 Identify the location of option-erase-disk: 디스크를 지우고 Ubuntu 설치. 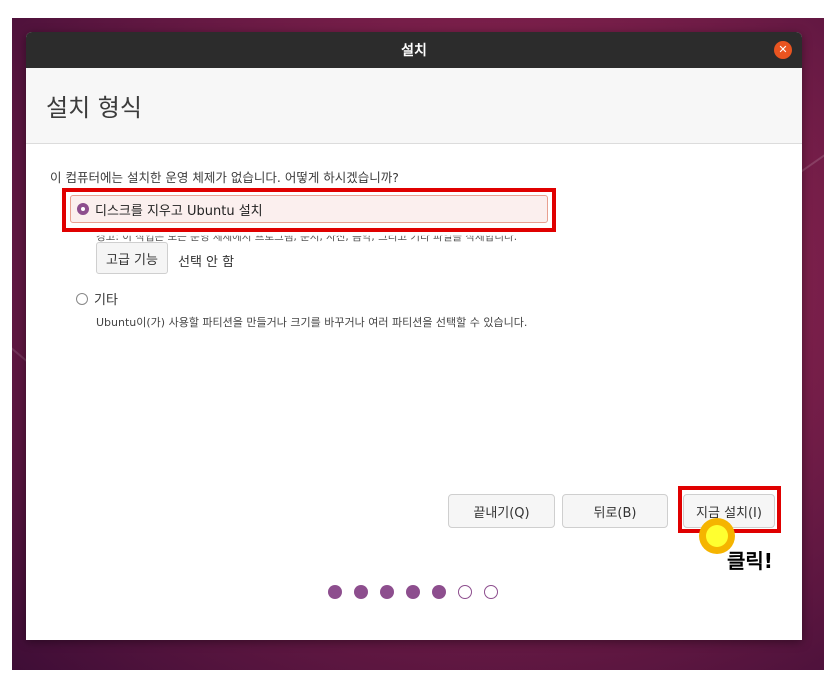
(309, 209).